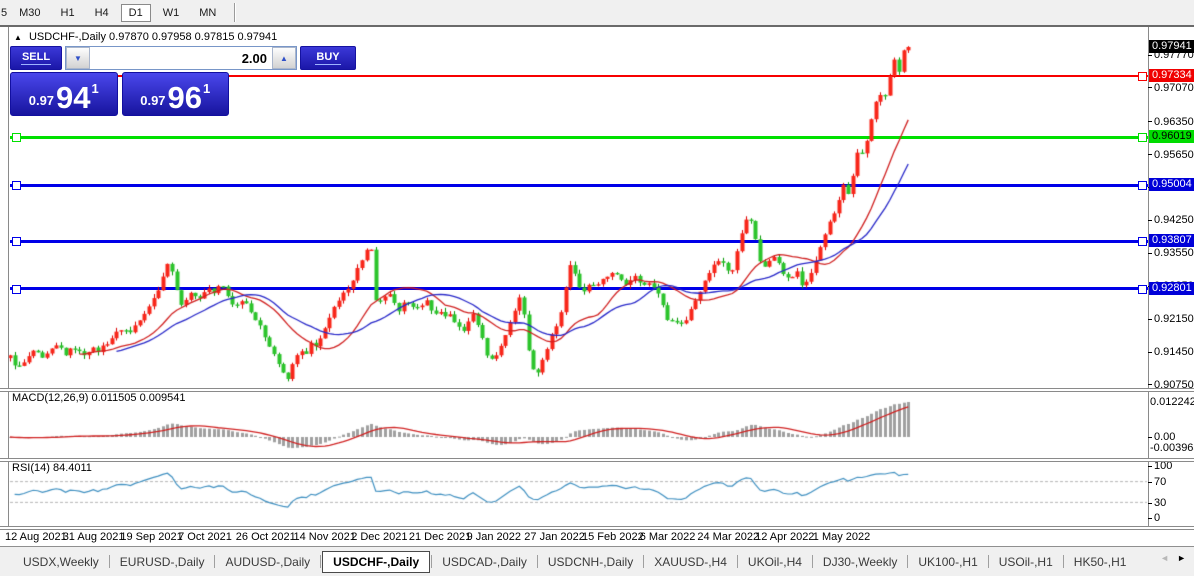 The image size is (1194, 576). Describe the element at coordinates (690, 562) in the screenshot. I see `tab-xauusd-h4: XAUUSD-,H4` at that location.